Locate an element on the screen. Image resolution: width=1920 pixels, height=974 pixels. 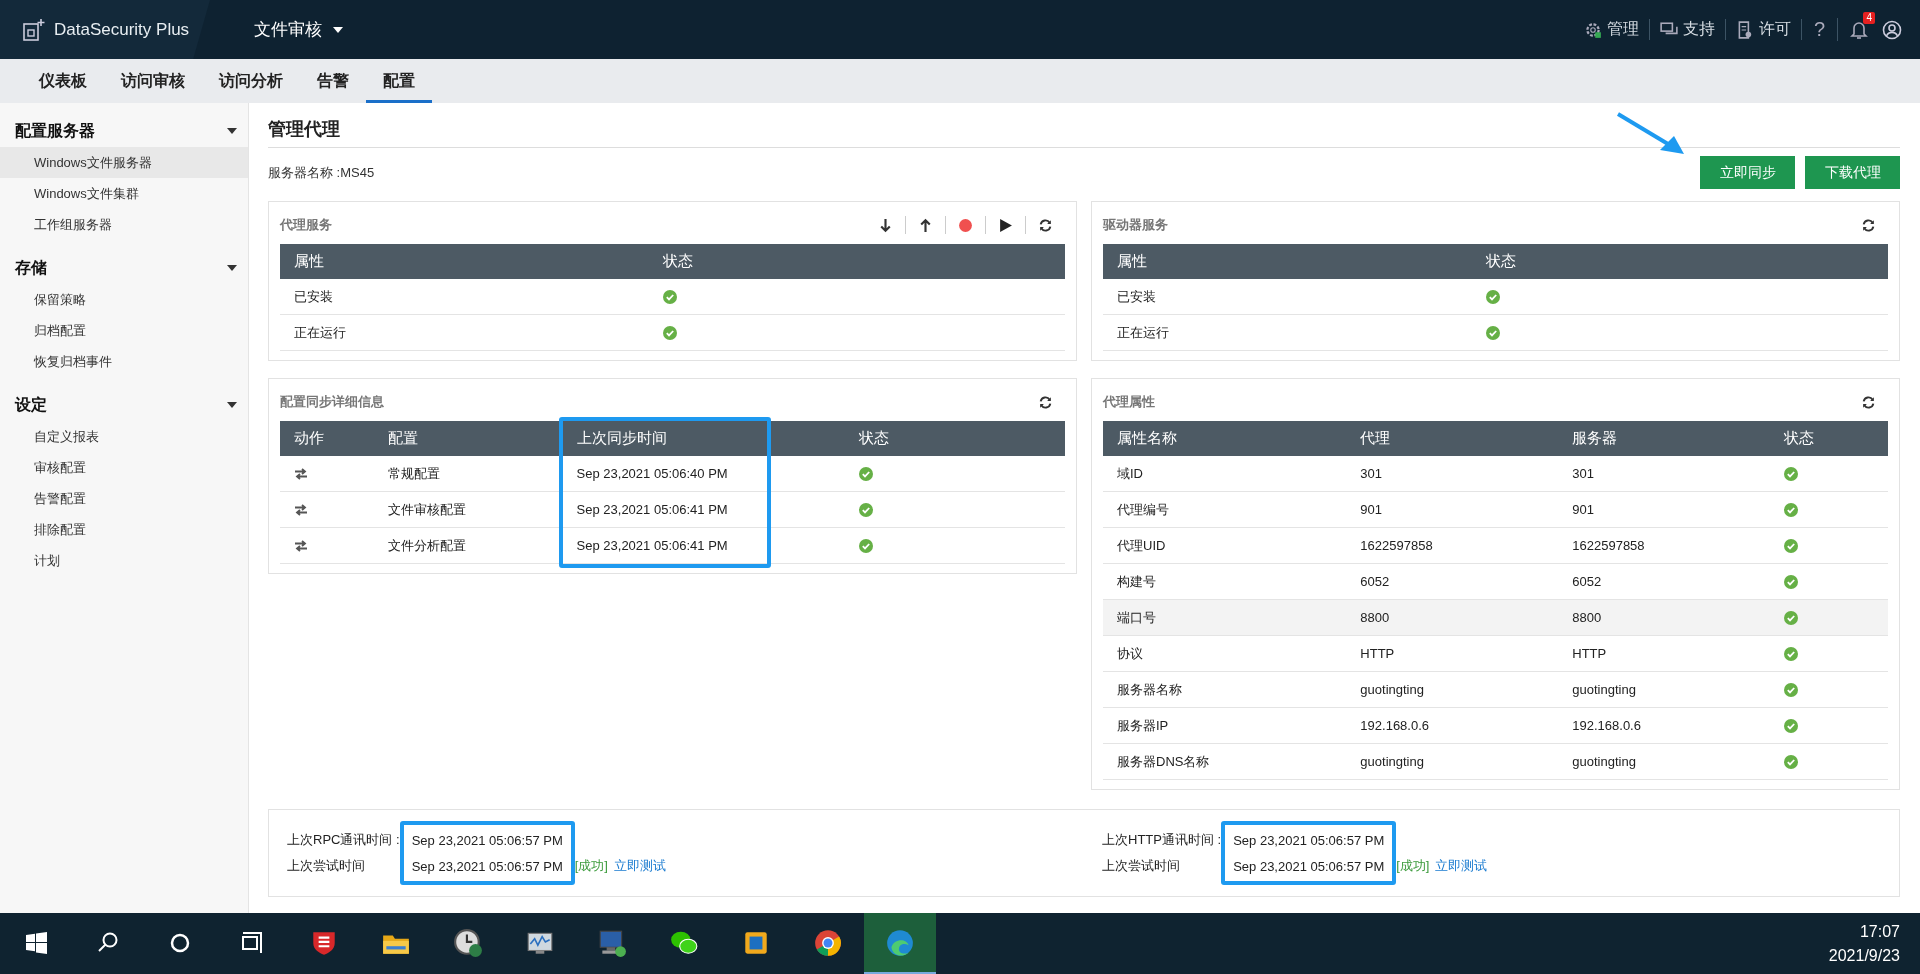
table-cell: 正在运行 is located at coordinates (464, 332).